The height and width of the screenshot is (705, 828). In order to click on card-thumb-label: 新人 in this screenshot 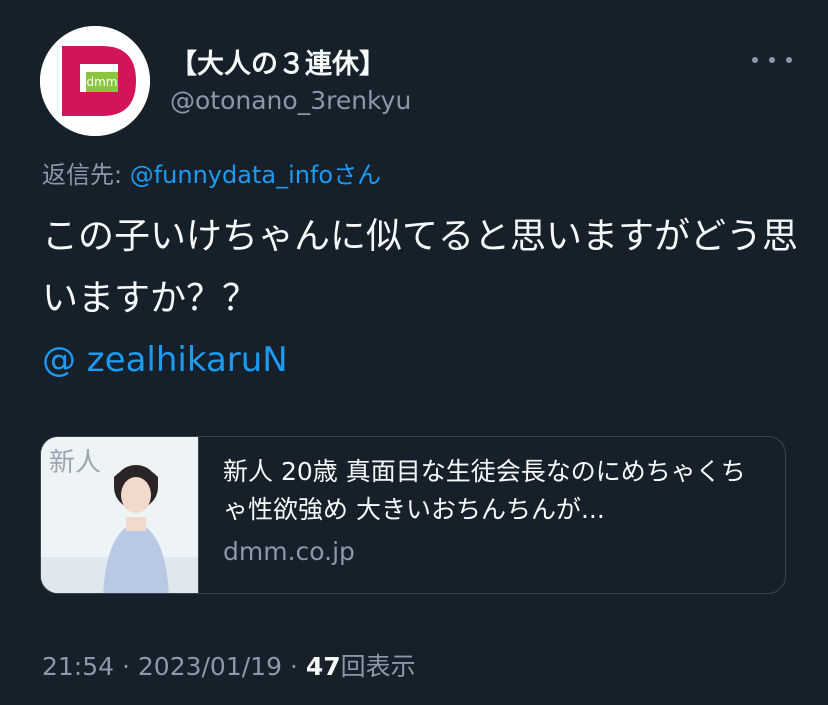, I will do `click(75, 463)`.